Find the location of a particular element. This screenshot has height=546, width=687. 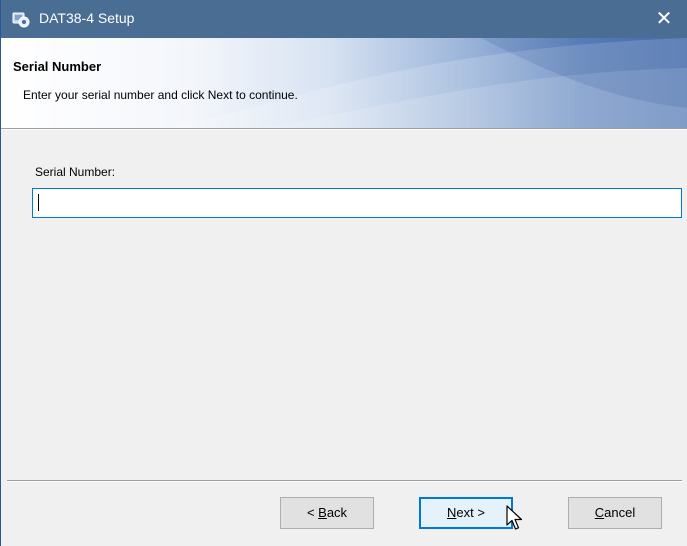

cancel-button: Cancel is located at coordinates (615, 513).